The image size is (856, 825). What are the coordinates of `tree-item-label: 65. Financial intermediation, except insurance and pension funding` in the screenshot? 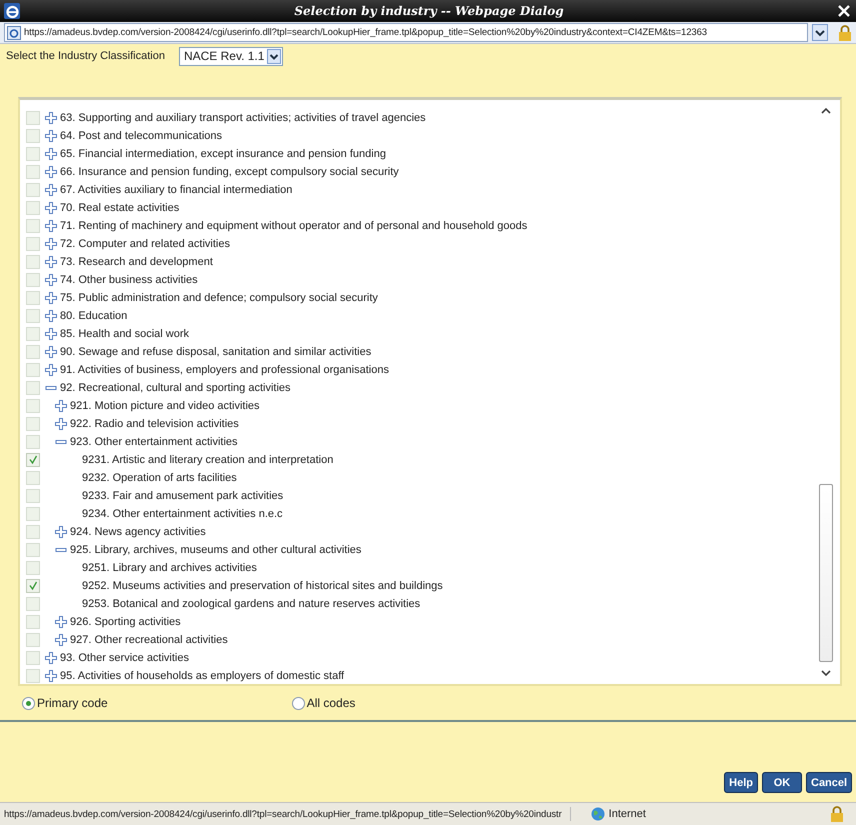 It's located at (223, 154).